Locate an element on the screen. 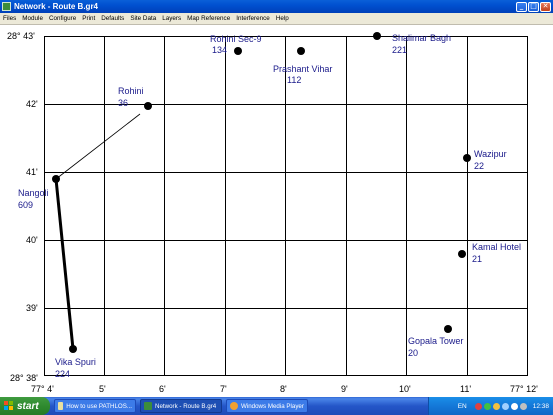  maximize-button: □ is located at coordinates (533, 6).